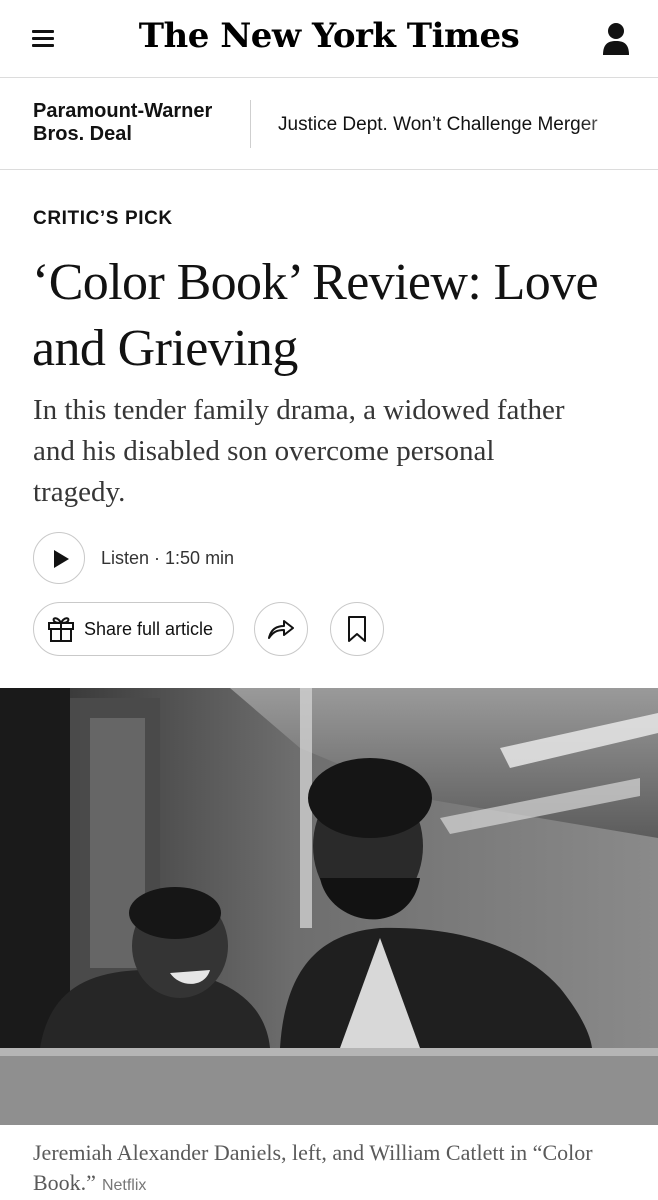  Describe the element at coordinates (61, 629) in the screenshot. I see `gift-icon` at that location.